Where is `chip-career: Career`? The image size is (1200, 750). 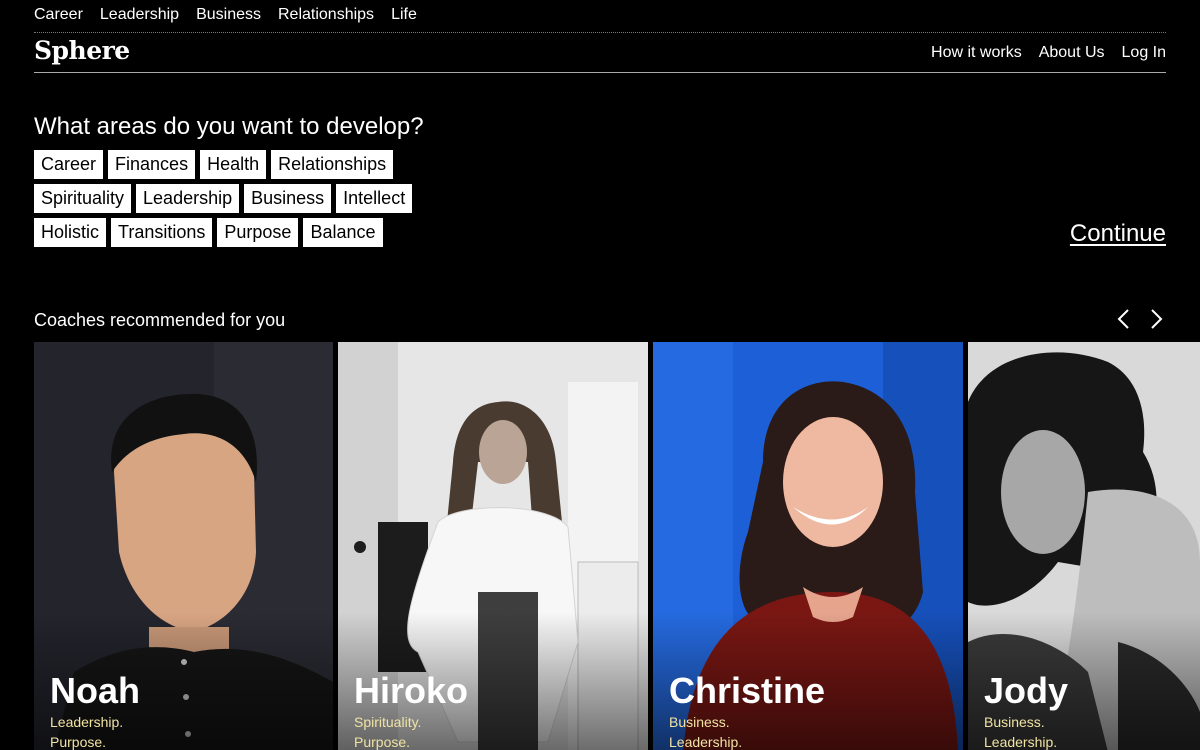
chip-career: Career is located at coordinates (69, 164).